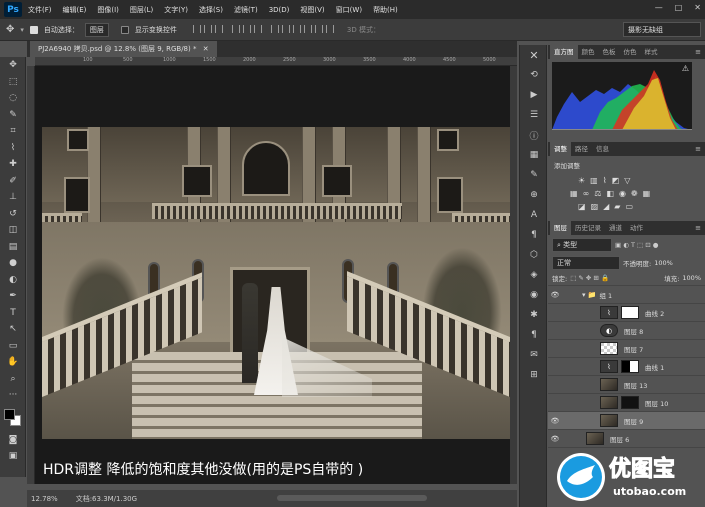 The width and height of the screenshot is (705, 507). What do you see at coordinates (13, 456) in the screenshot?
I see `screen-mode-icon: ▣` at bounding box center [13, 456].